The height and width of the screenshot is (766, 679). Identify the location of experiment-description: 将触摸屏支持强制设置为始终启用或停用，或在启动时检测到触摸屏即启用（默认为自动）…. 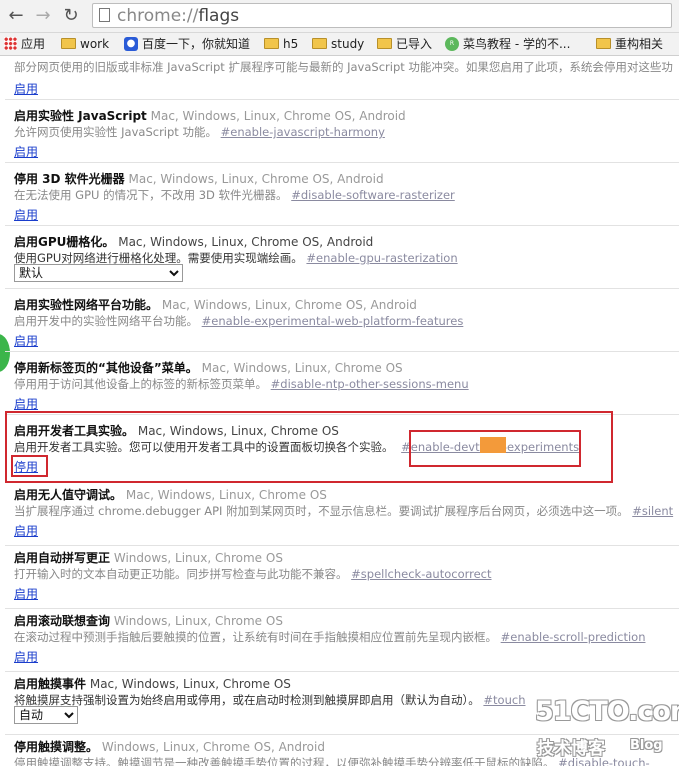
(247, 700).